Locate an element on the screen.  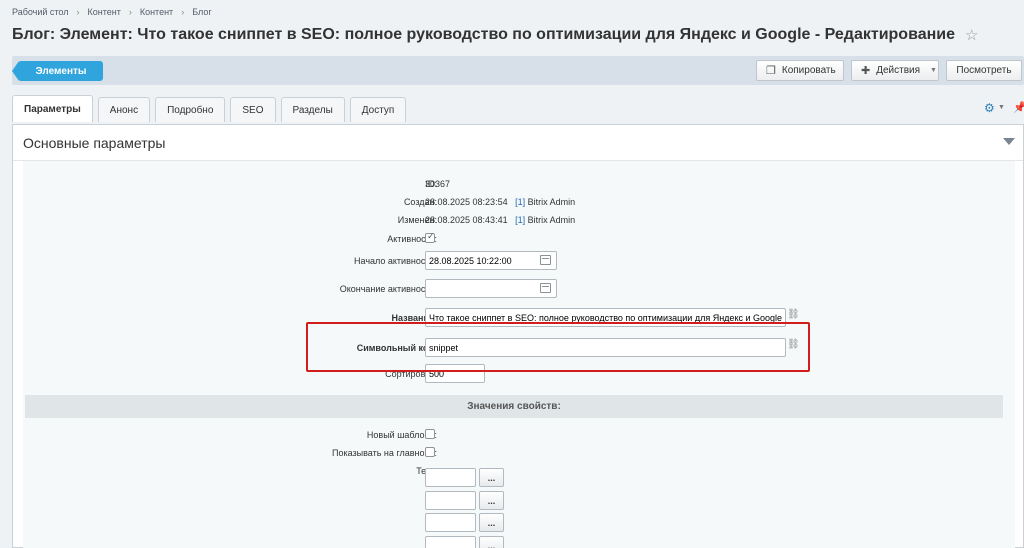
new-template-checkbox is located at coordinates (430, 434).